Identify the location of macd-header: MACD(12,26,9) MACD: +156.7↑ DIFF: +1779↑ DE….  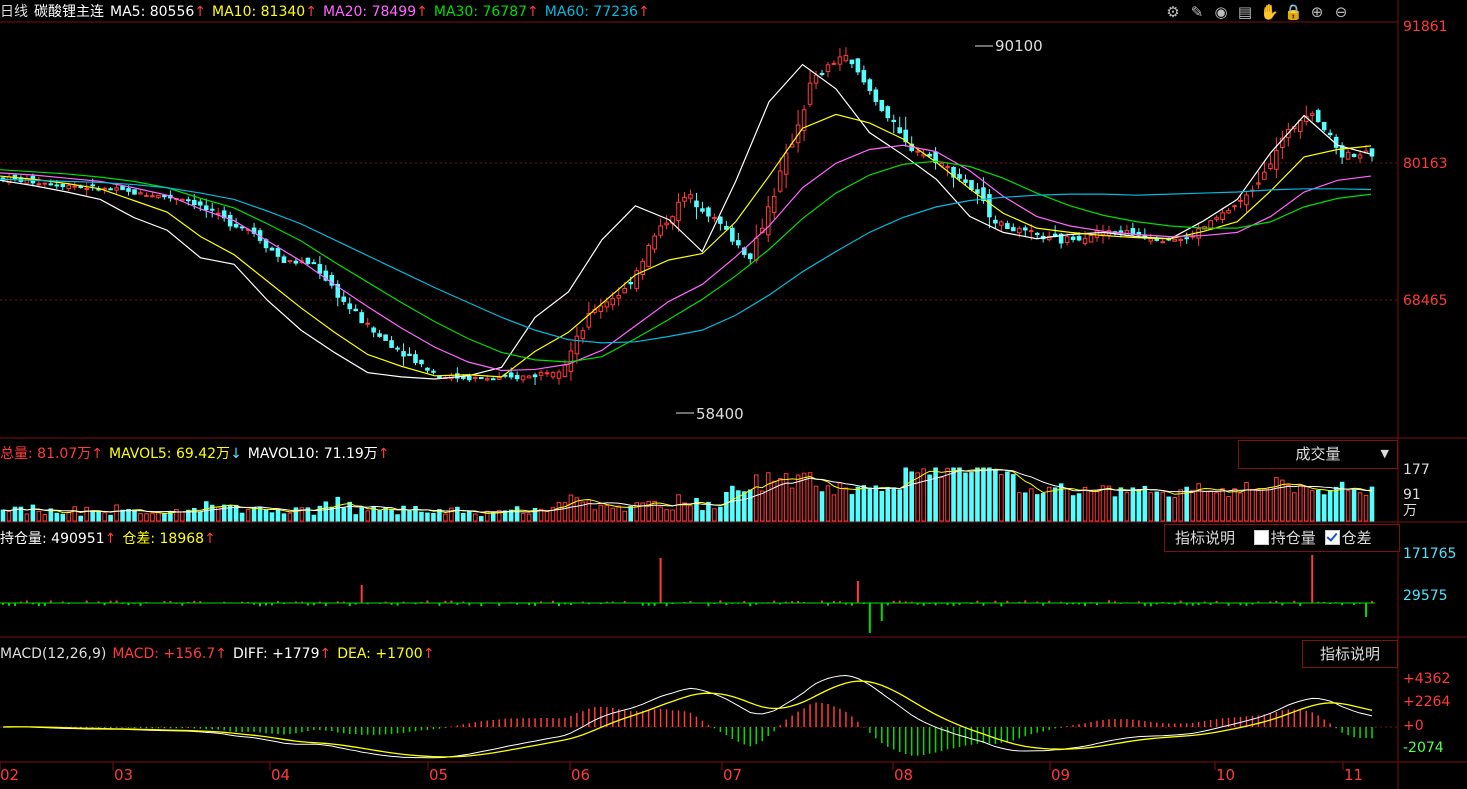
(220, 654).